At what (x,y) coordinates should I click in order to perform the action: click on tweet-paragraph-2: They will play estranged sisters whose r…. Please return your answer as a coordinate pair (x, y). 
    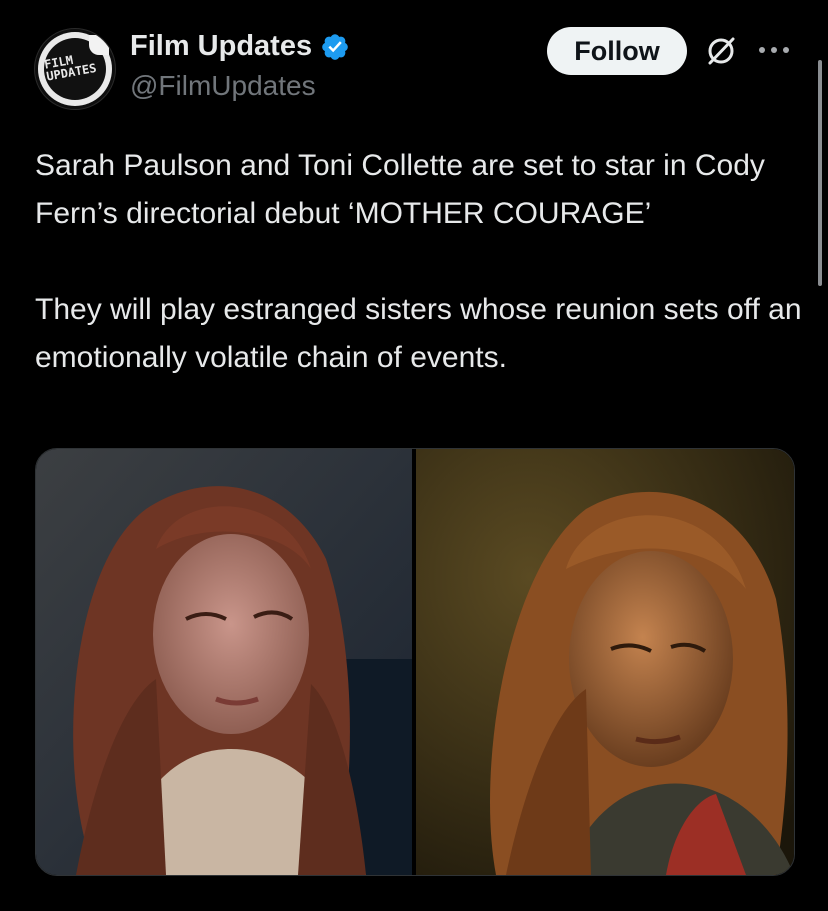
    Looking at the image, I should click on (418, 333).